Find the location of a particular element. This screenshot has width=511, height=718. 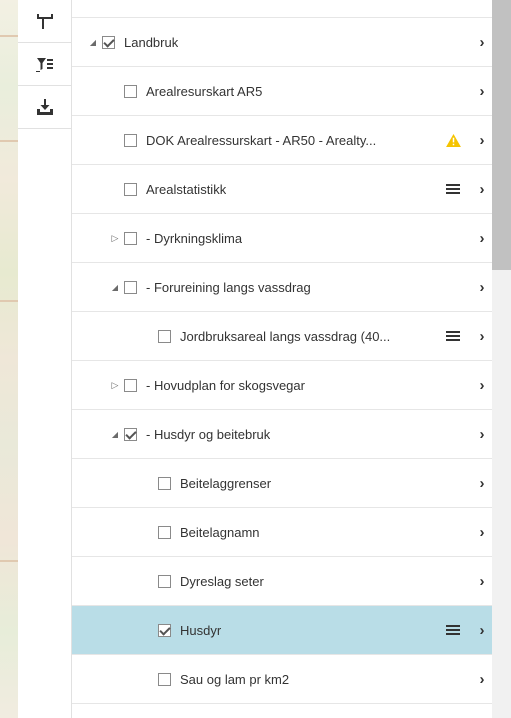

layer-label: Husdyr is located at coordinates (201, 630).